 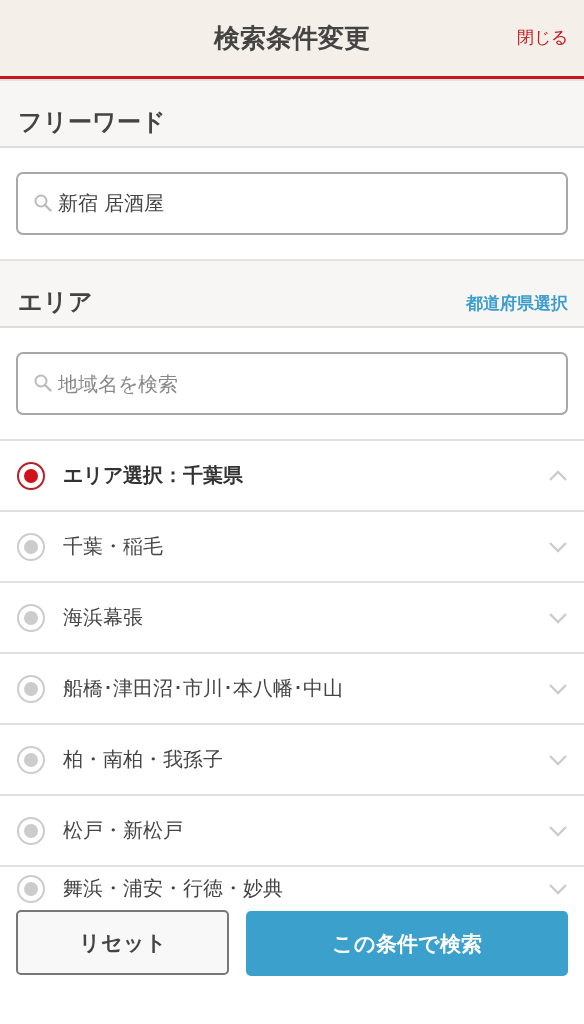 I want to click on search-field: 地域名を検索, so click(x=292, y=383).